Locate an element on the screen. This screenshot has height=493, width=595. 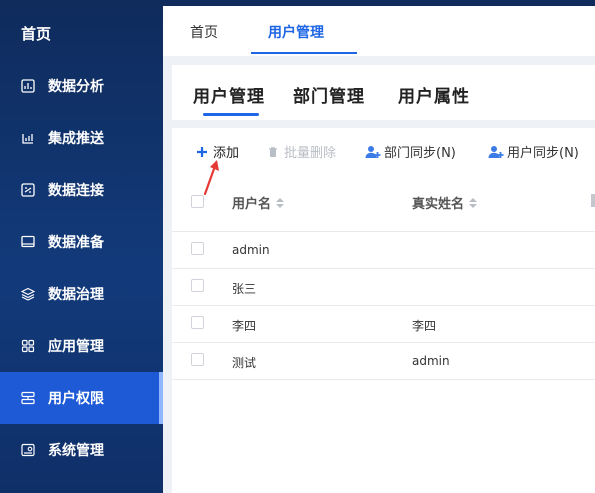
sidebar-item-data-prep: 数据准备 is located at coordinates (81, 242).